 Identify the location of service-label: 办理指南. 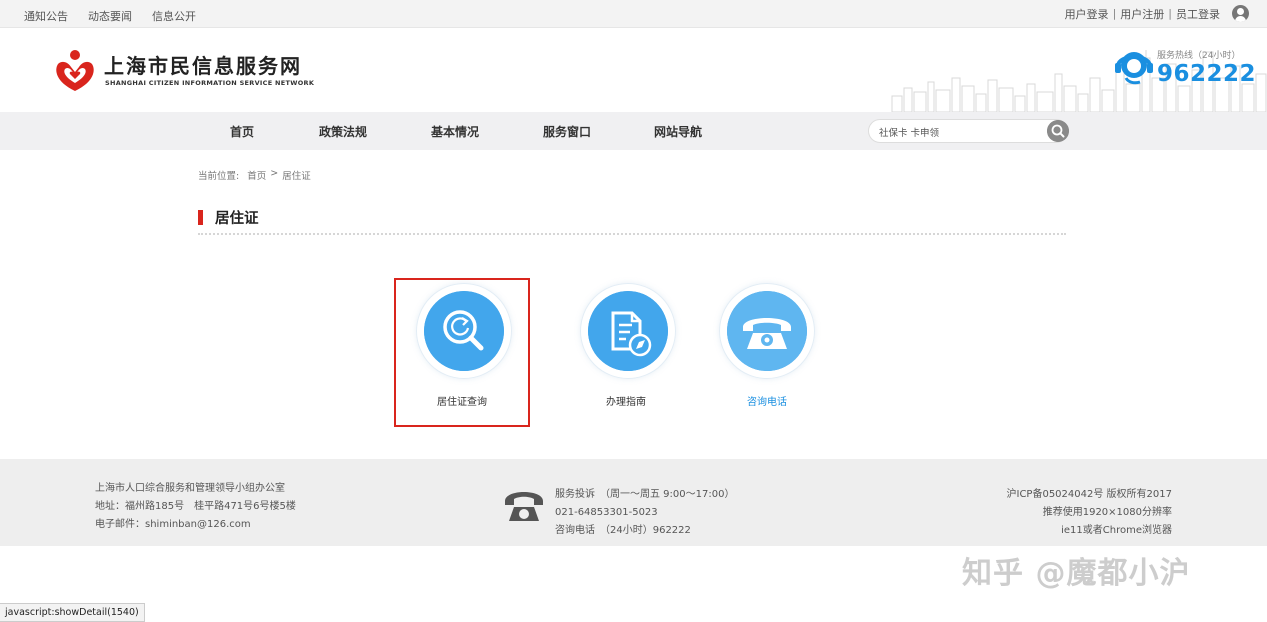
(626, 402).